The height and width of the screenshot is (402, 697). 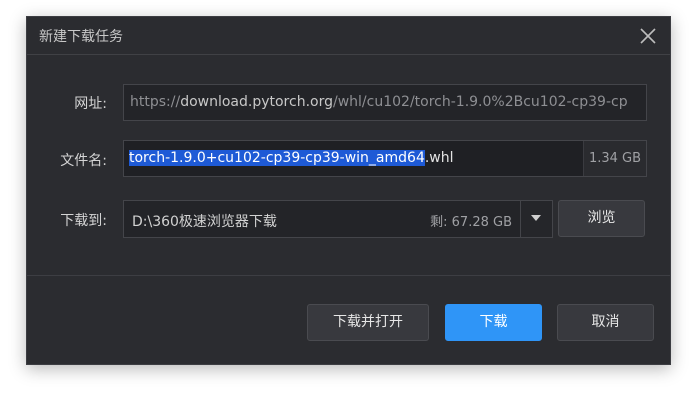 What do you see at coordinates (601, 218) in the screenshot?
I see `browse-button: 浏览` at bounding box center [601, 218].